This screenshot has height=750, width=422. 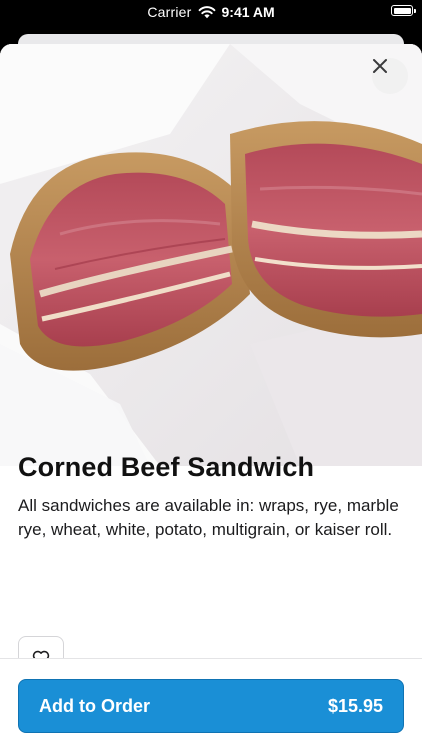 I want to click on carrier-label: Carrier, so click(x=169, y=12).